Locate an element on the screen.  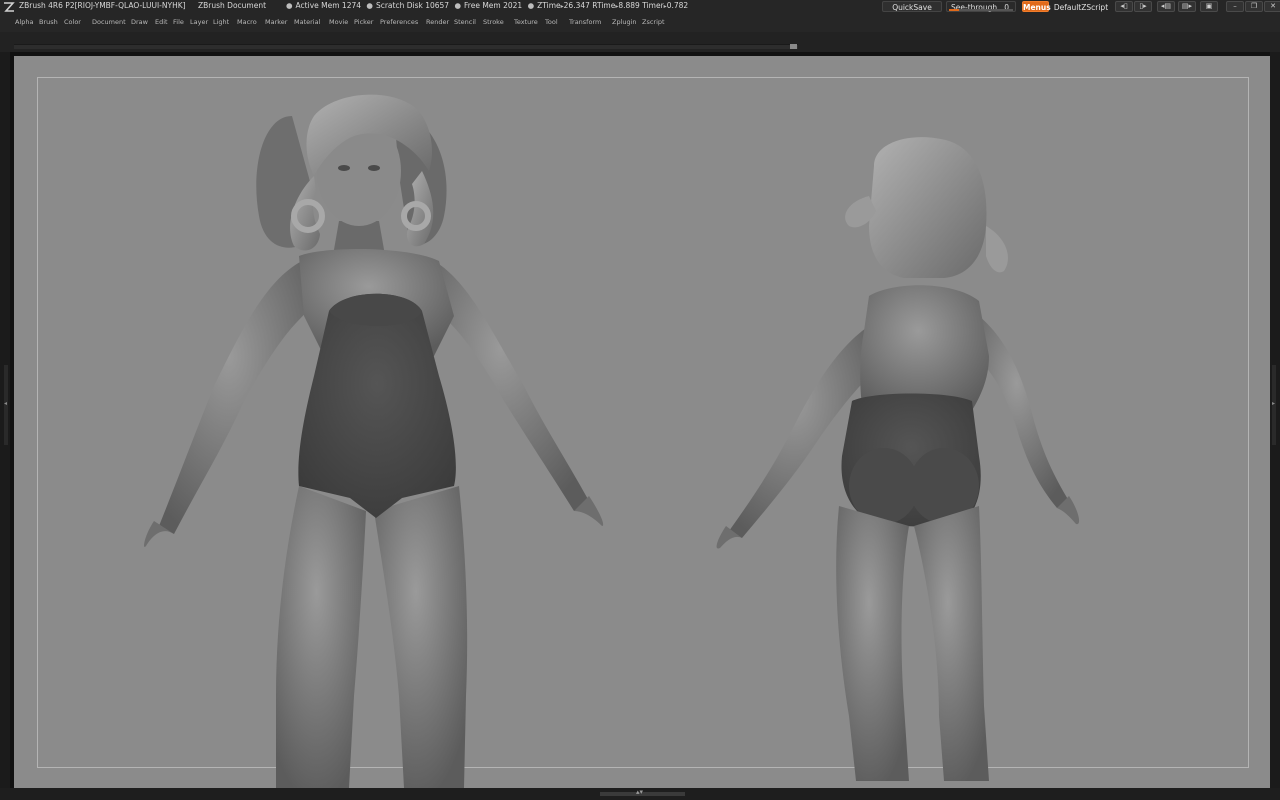
menus-button: Menus is located at coordinates (1036, 6).